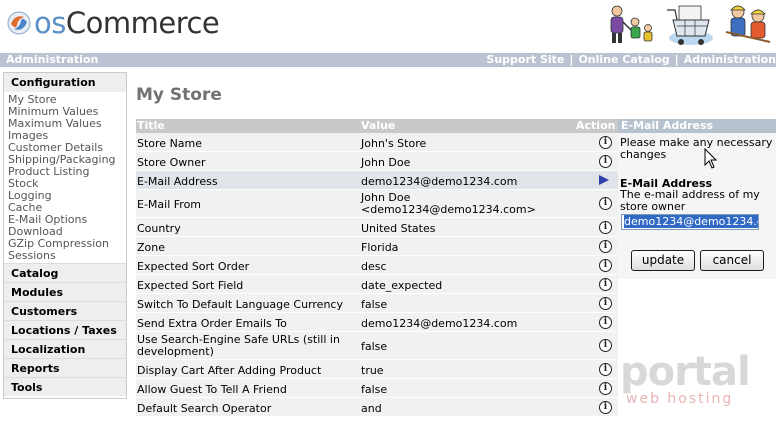 The width and height of the screenshot is (776, 422). Describe the element at coordinates (380, 247) in the screenshot. I see `row-value: Florida` at that location.